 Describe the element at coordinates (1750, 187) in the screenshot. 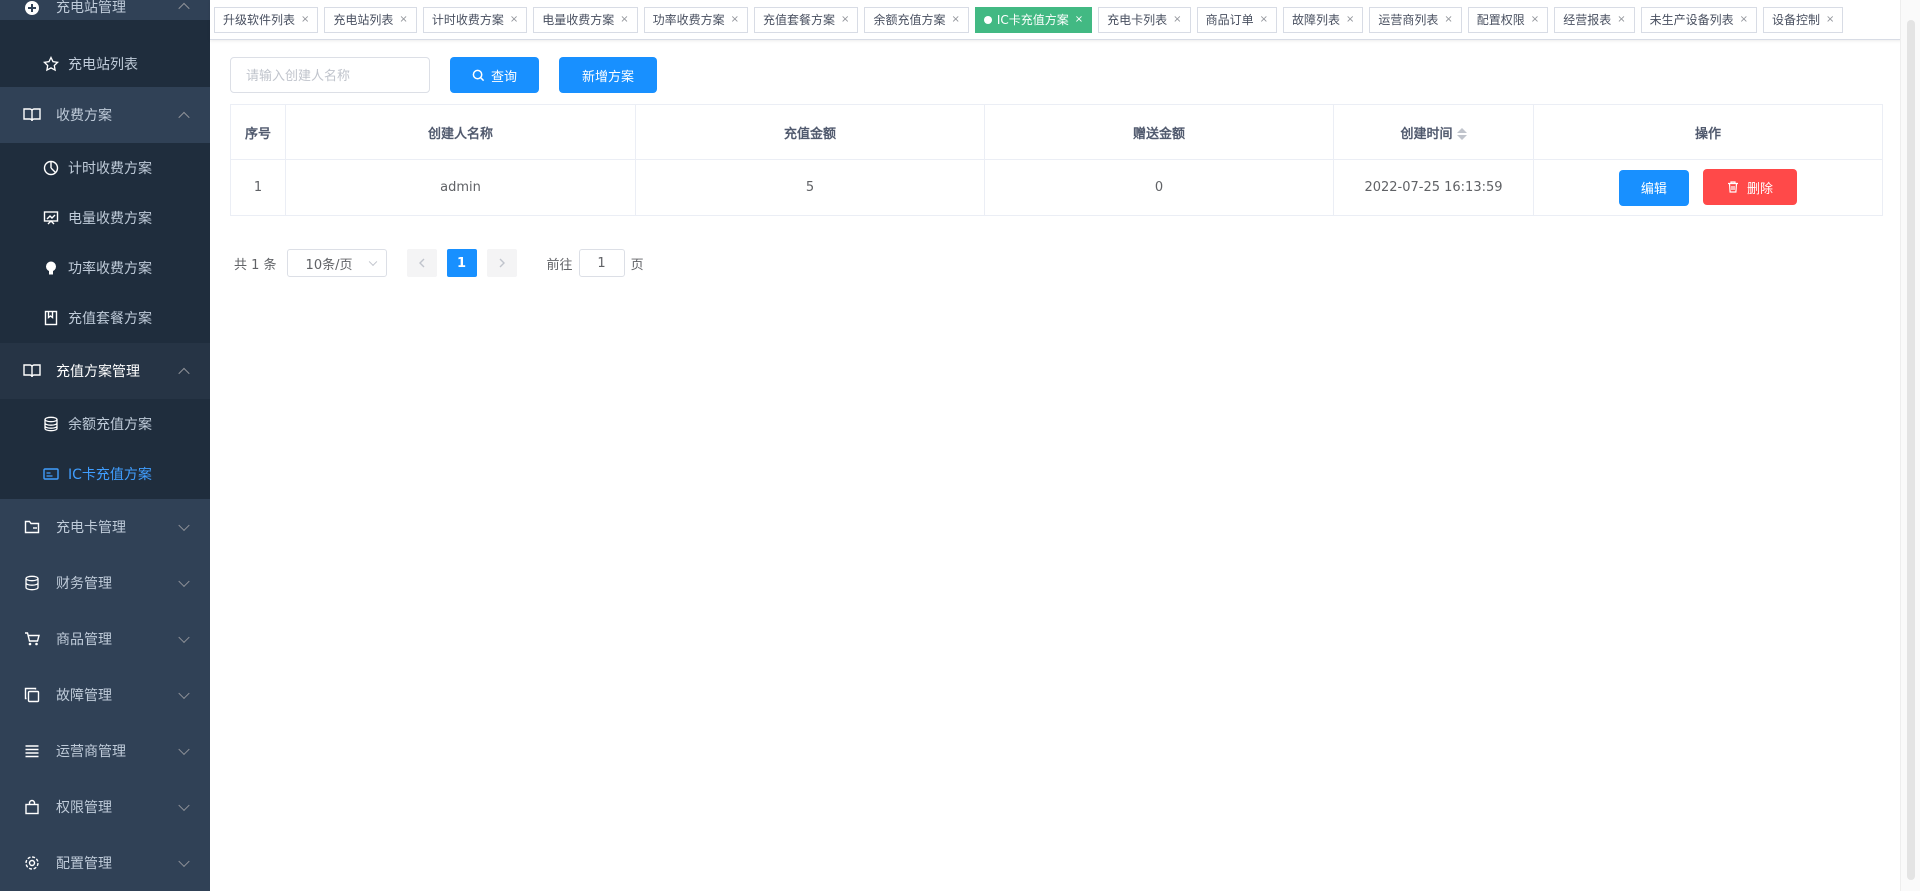

I see `delete-button: 删除` at that location.